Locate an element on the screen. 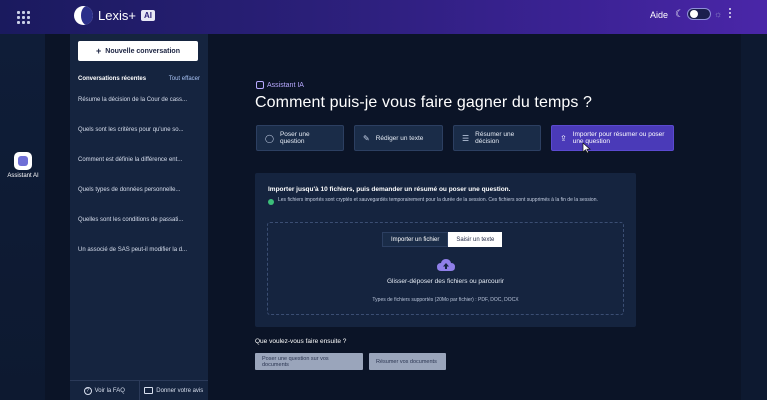 The width and height of the screenshot is (767, 400). summarize-decision-button: ☰ Résumer une décision is located at coordinates (497, 138).